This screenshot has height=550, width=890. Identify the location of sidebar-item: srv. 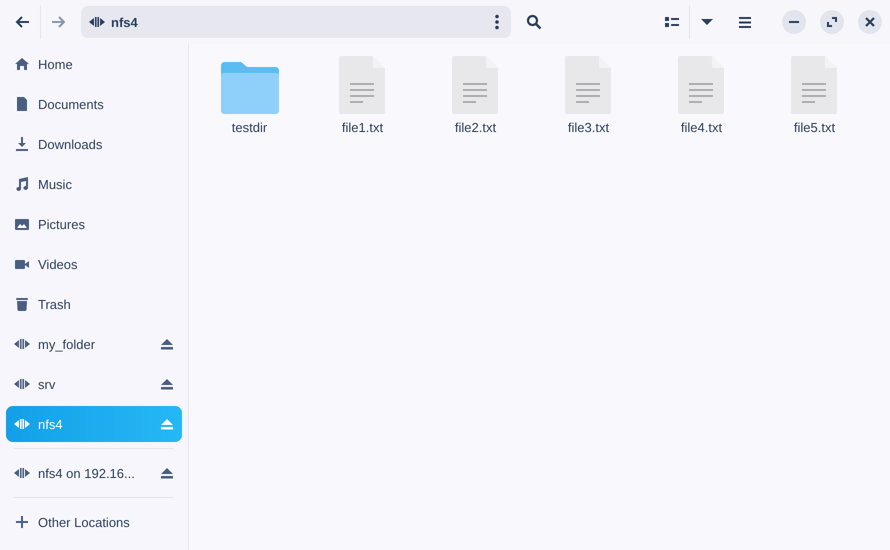
(94, 384).